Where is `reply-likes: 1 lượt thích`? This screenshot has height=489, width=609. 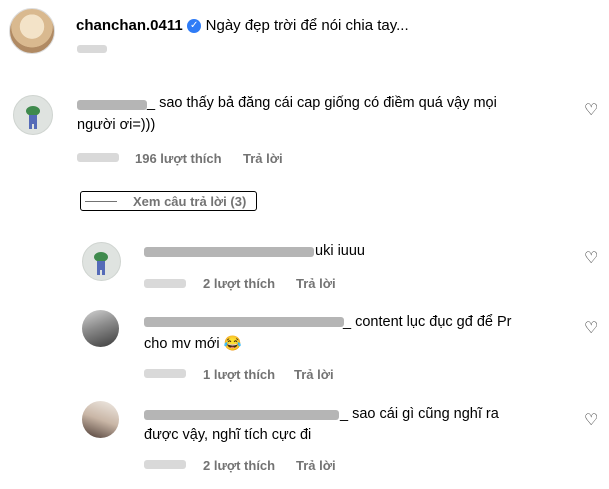
reply-likes: 1 lượt thích is located at coordinates (239, 374).